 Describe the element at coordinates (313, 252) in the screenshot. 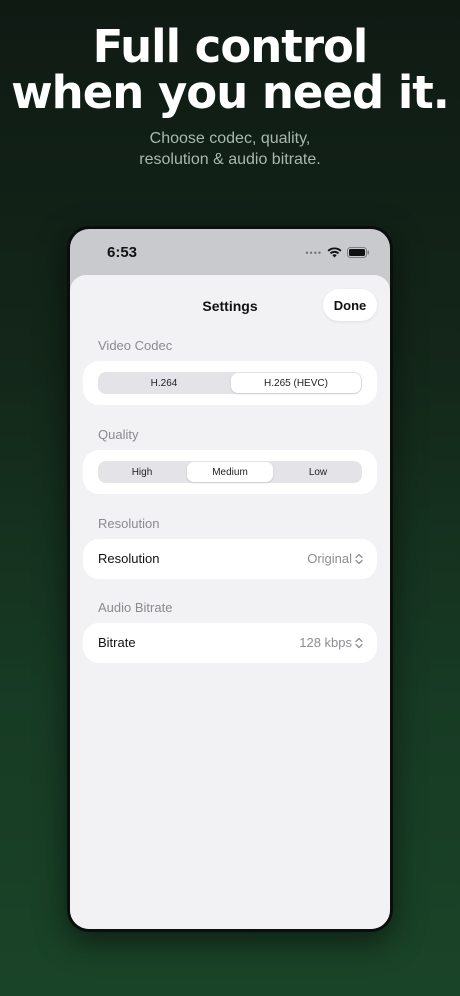

I see `signal-dots-icon: ••••` at that location.